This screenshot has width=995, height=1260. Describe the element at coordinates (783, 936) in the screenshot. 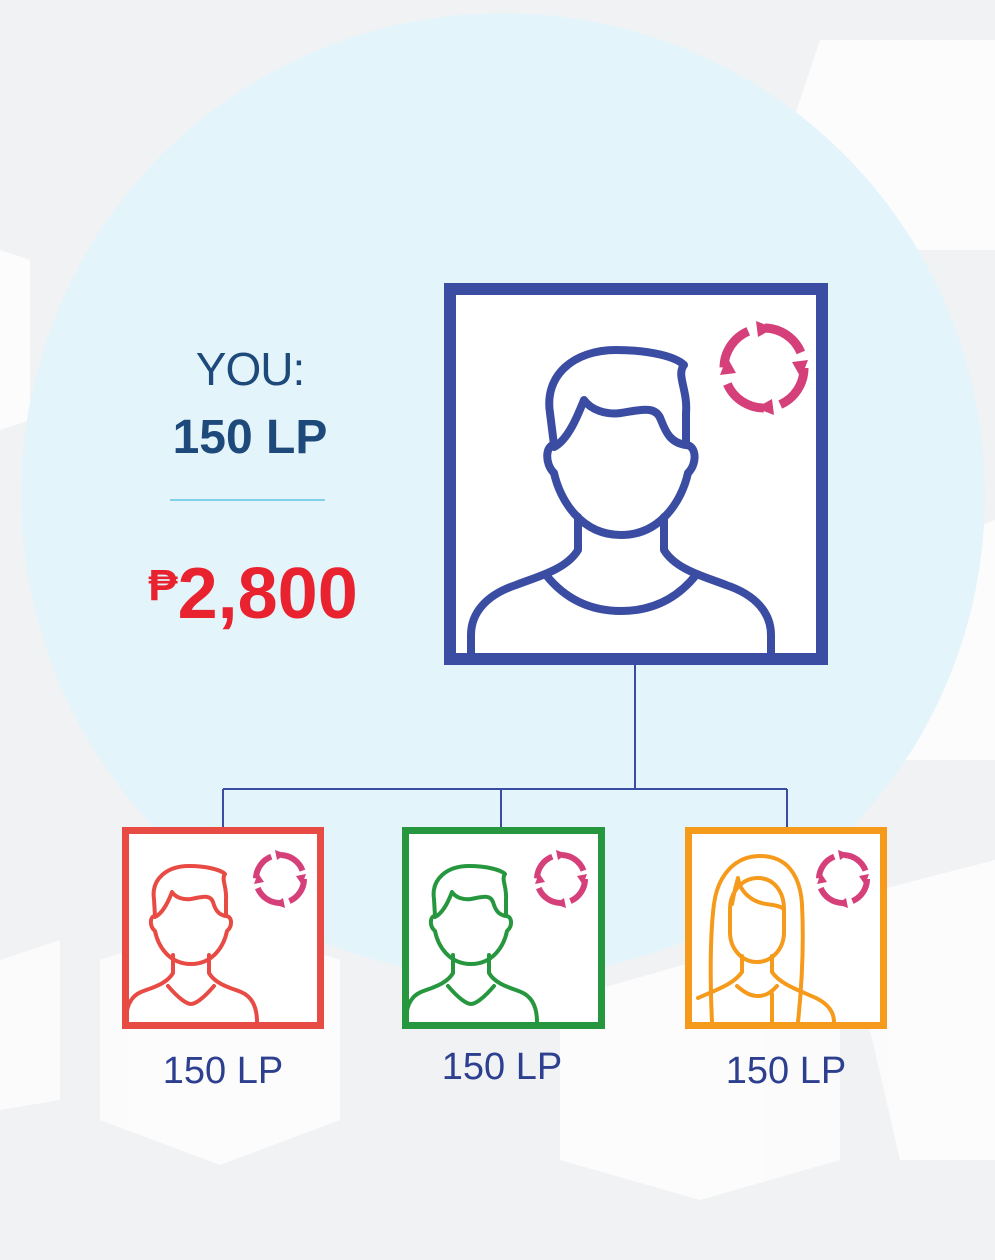

I see `female-avatar-icon` at that location.